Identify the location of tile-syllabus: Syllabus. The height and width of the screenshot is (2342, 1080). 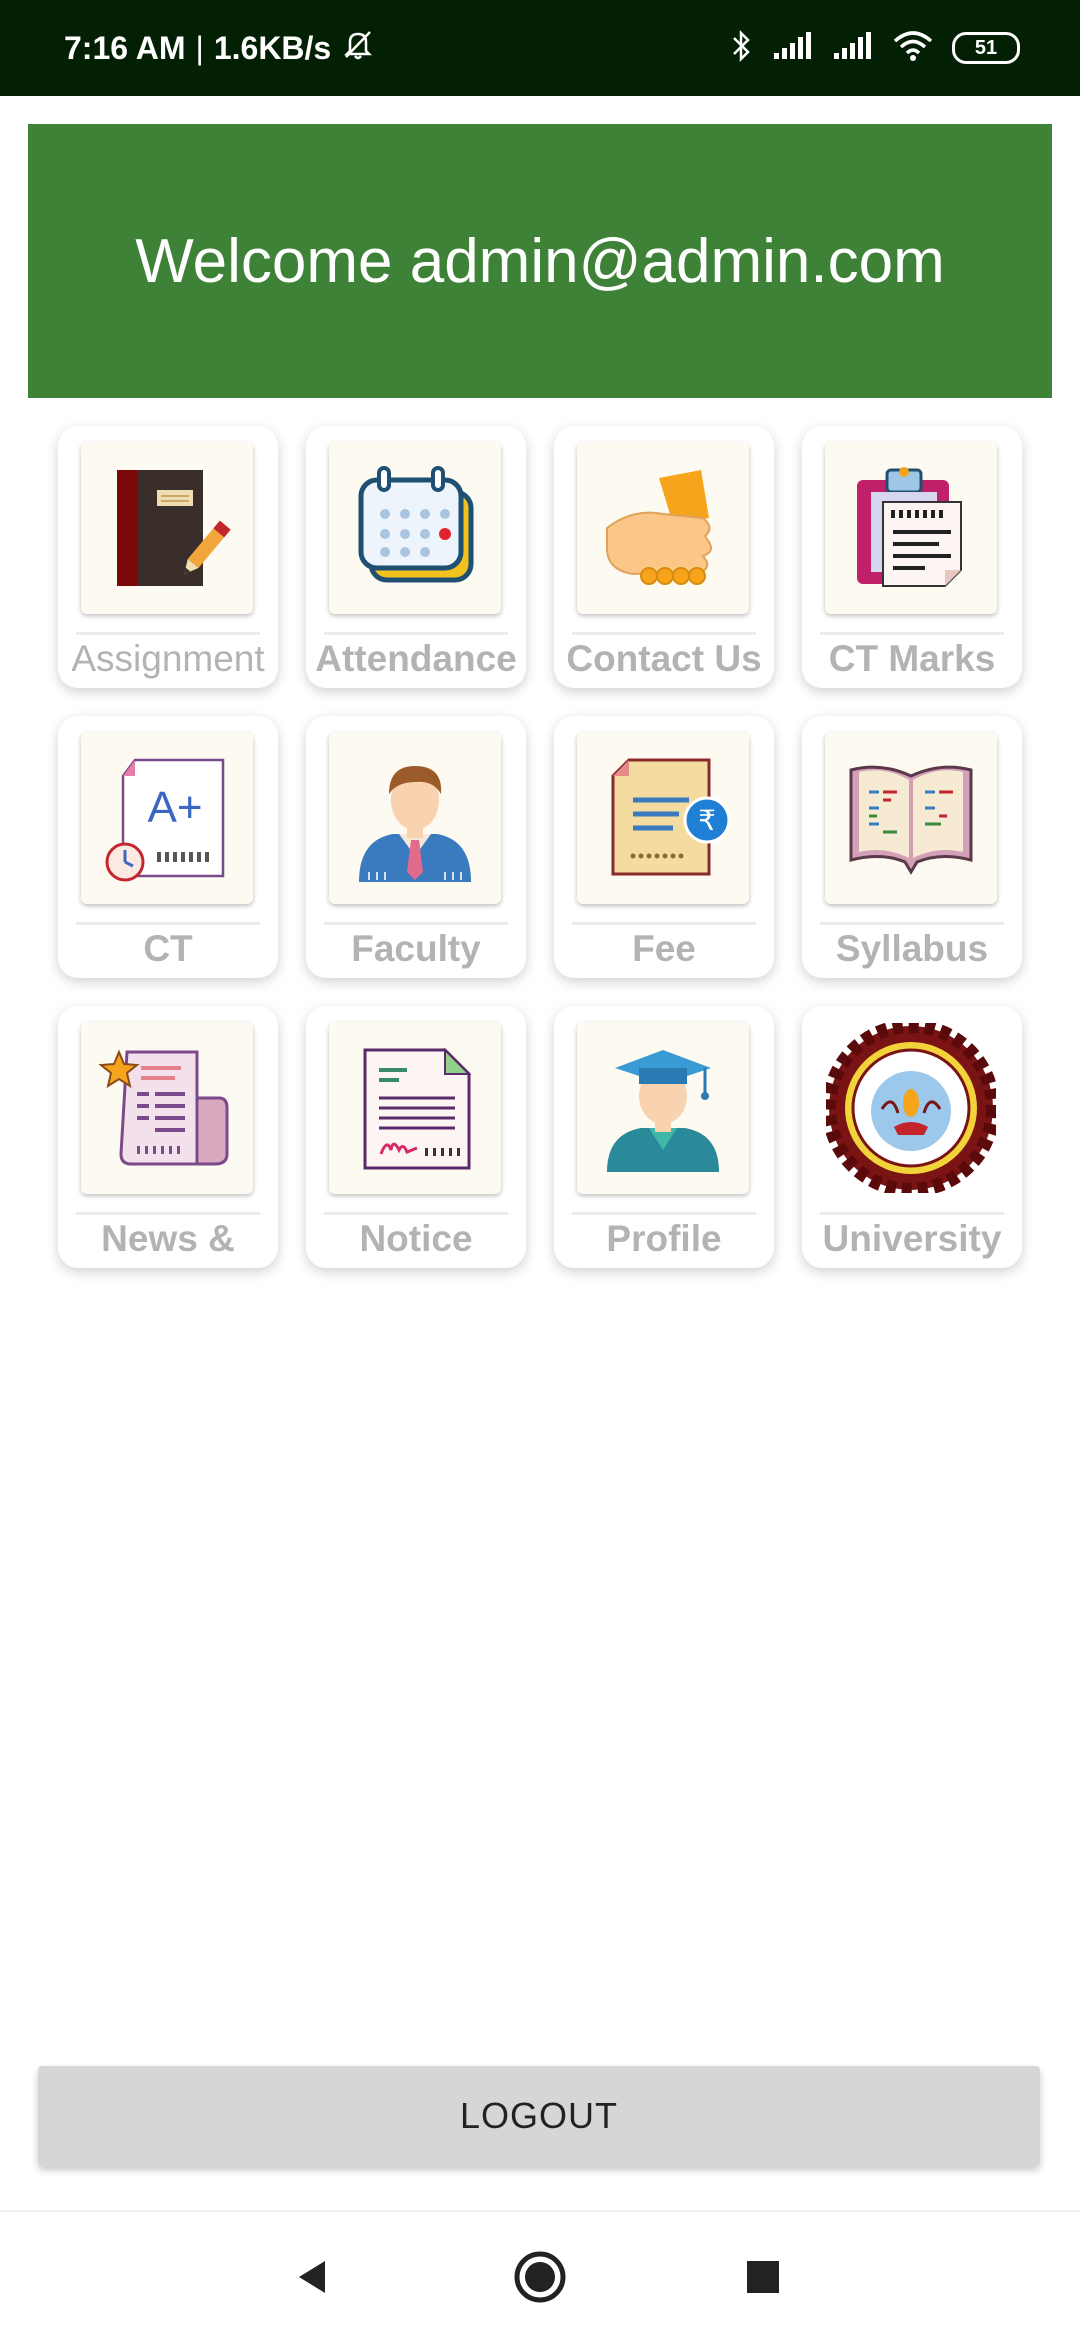
(912, 847).